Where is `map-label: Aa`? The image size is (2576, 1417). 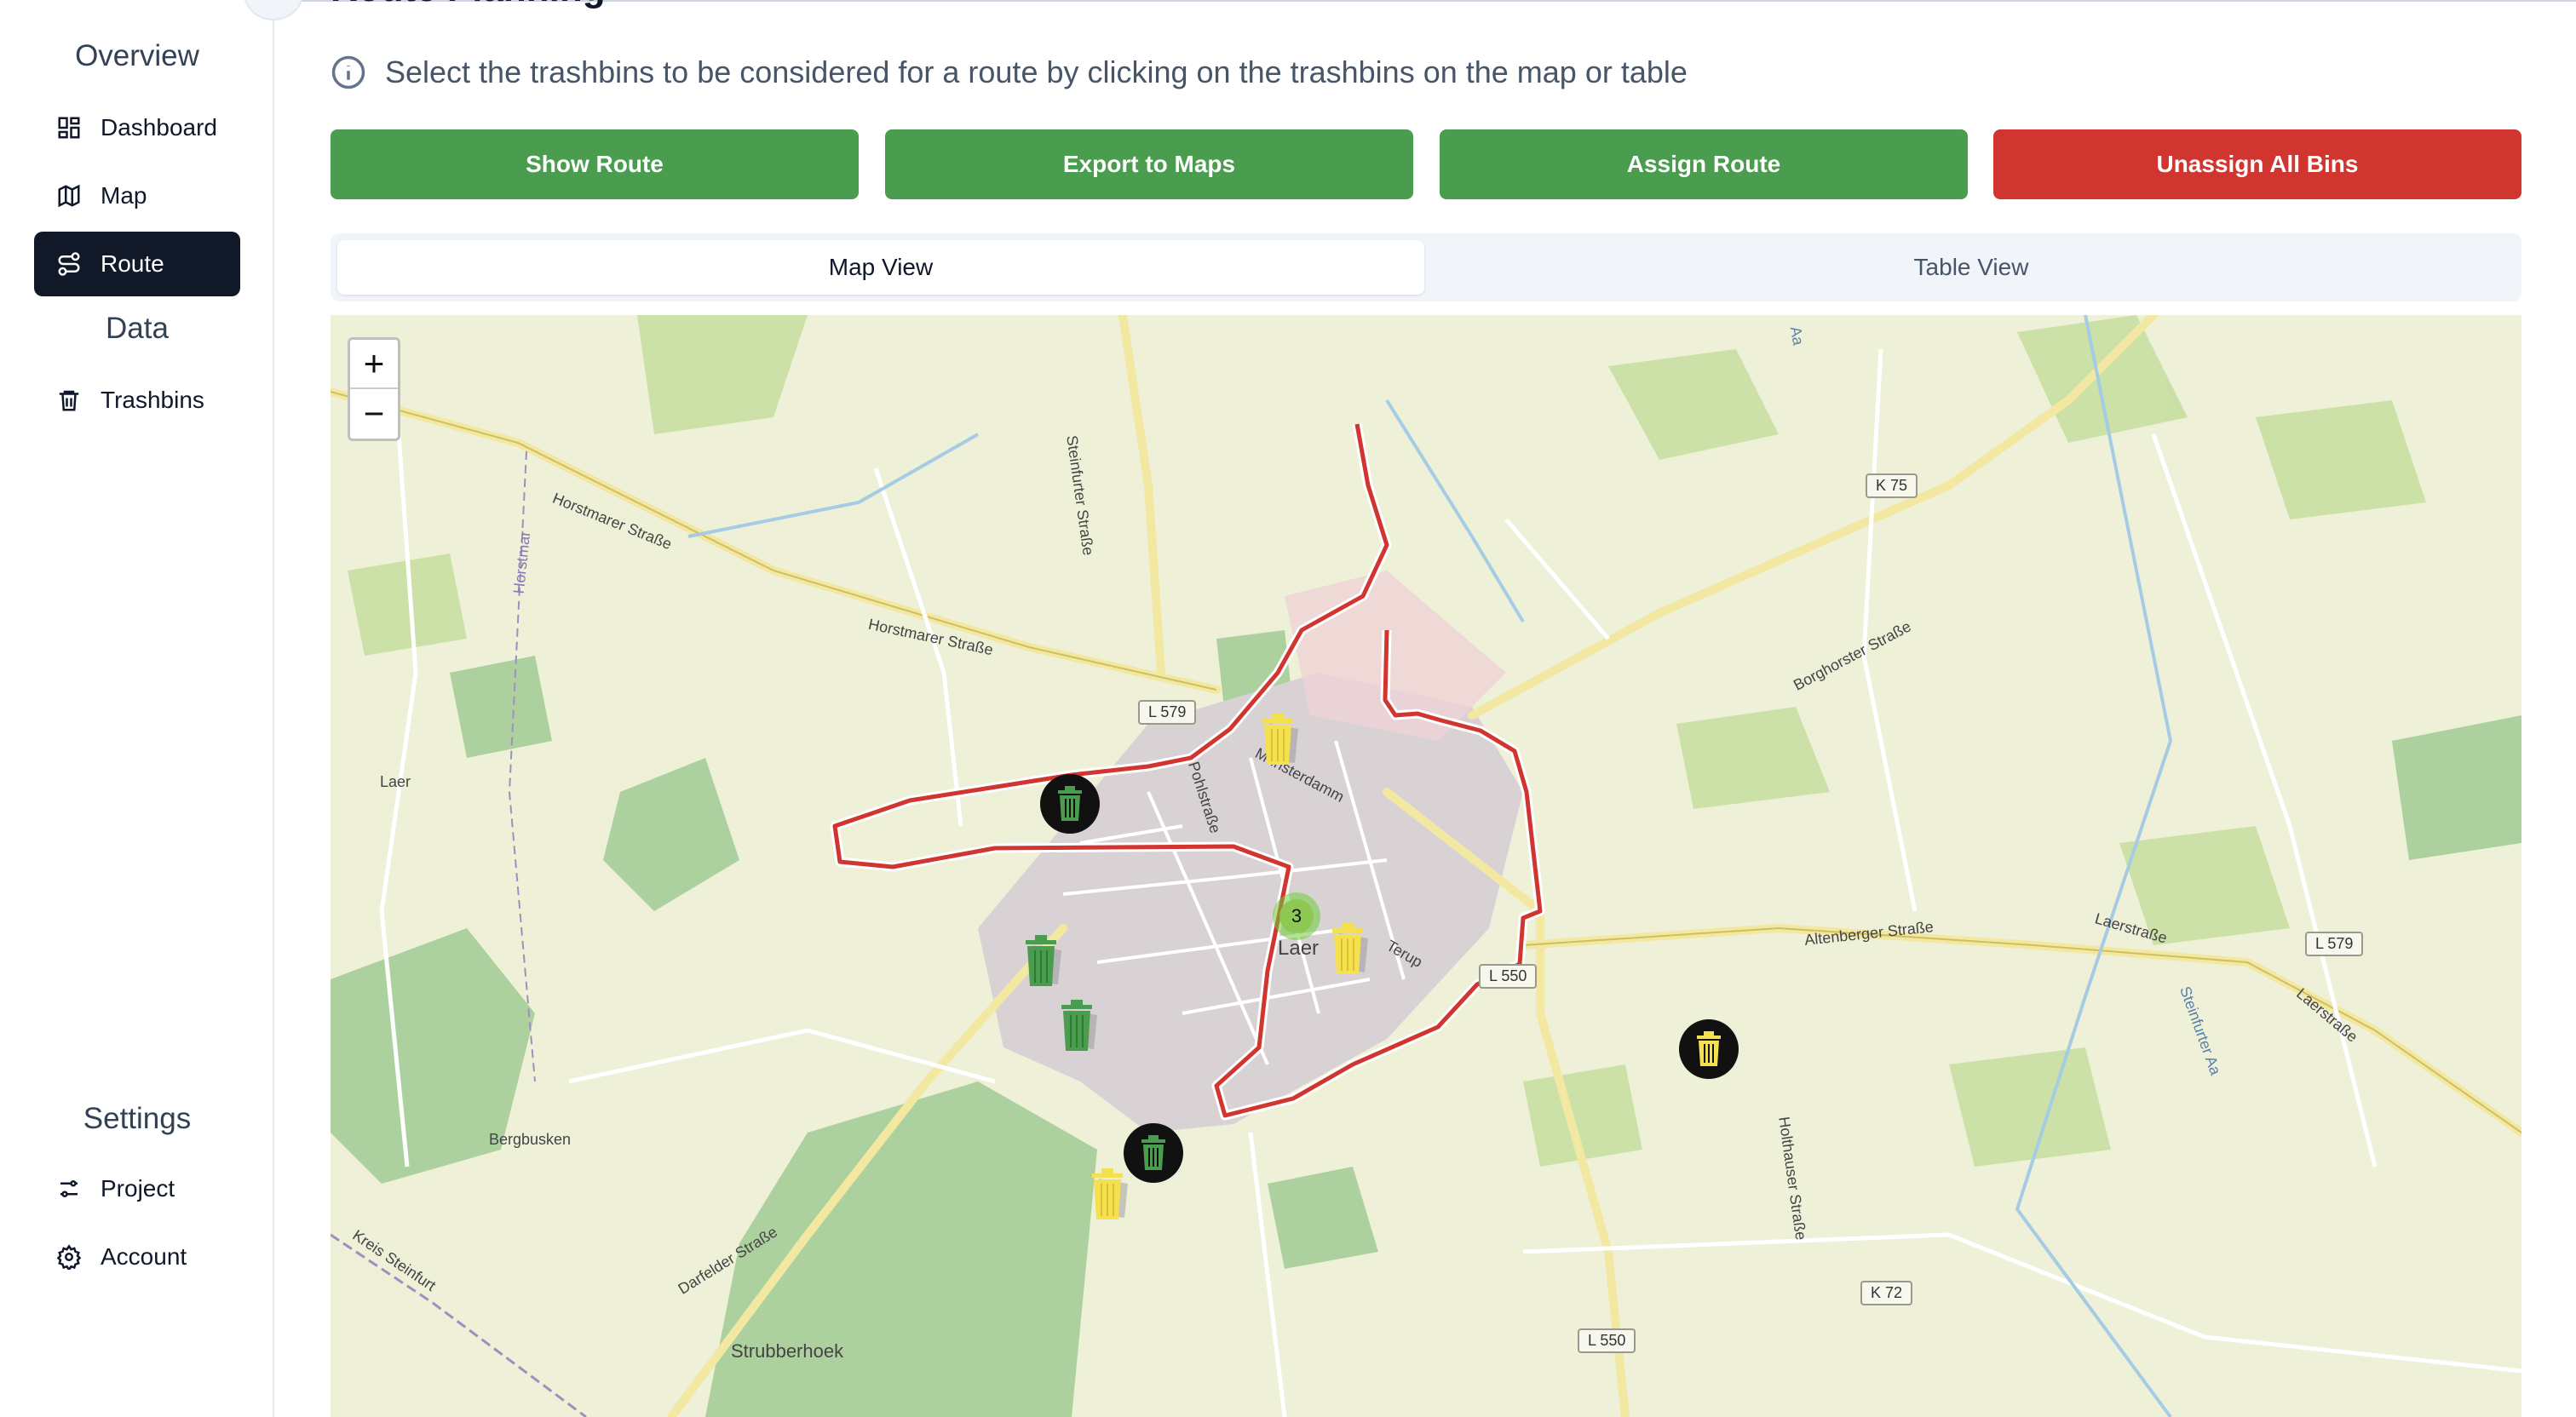 map-label: Aa is located at coordinates (1797, 336).